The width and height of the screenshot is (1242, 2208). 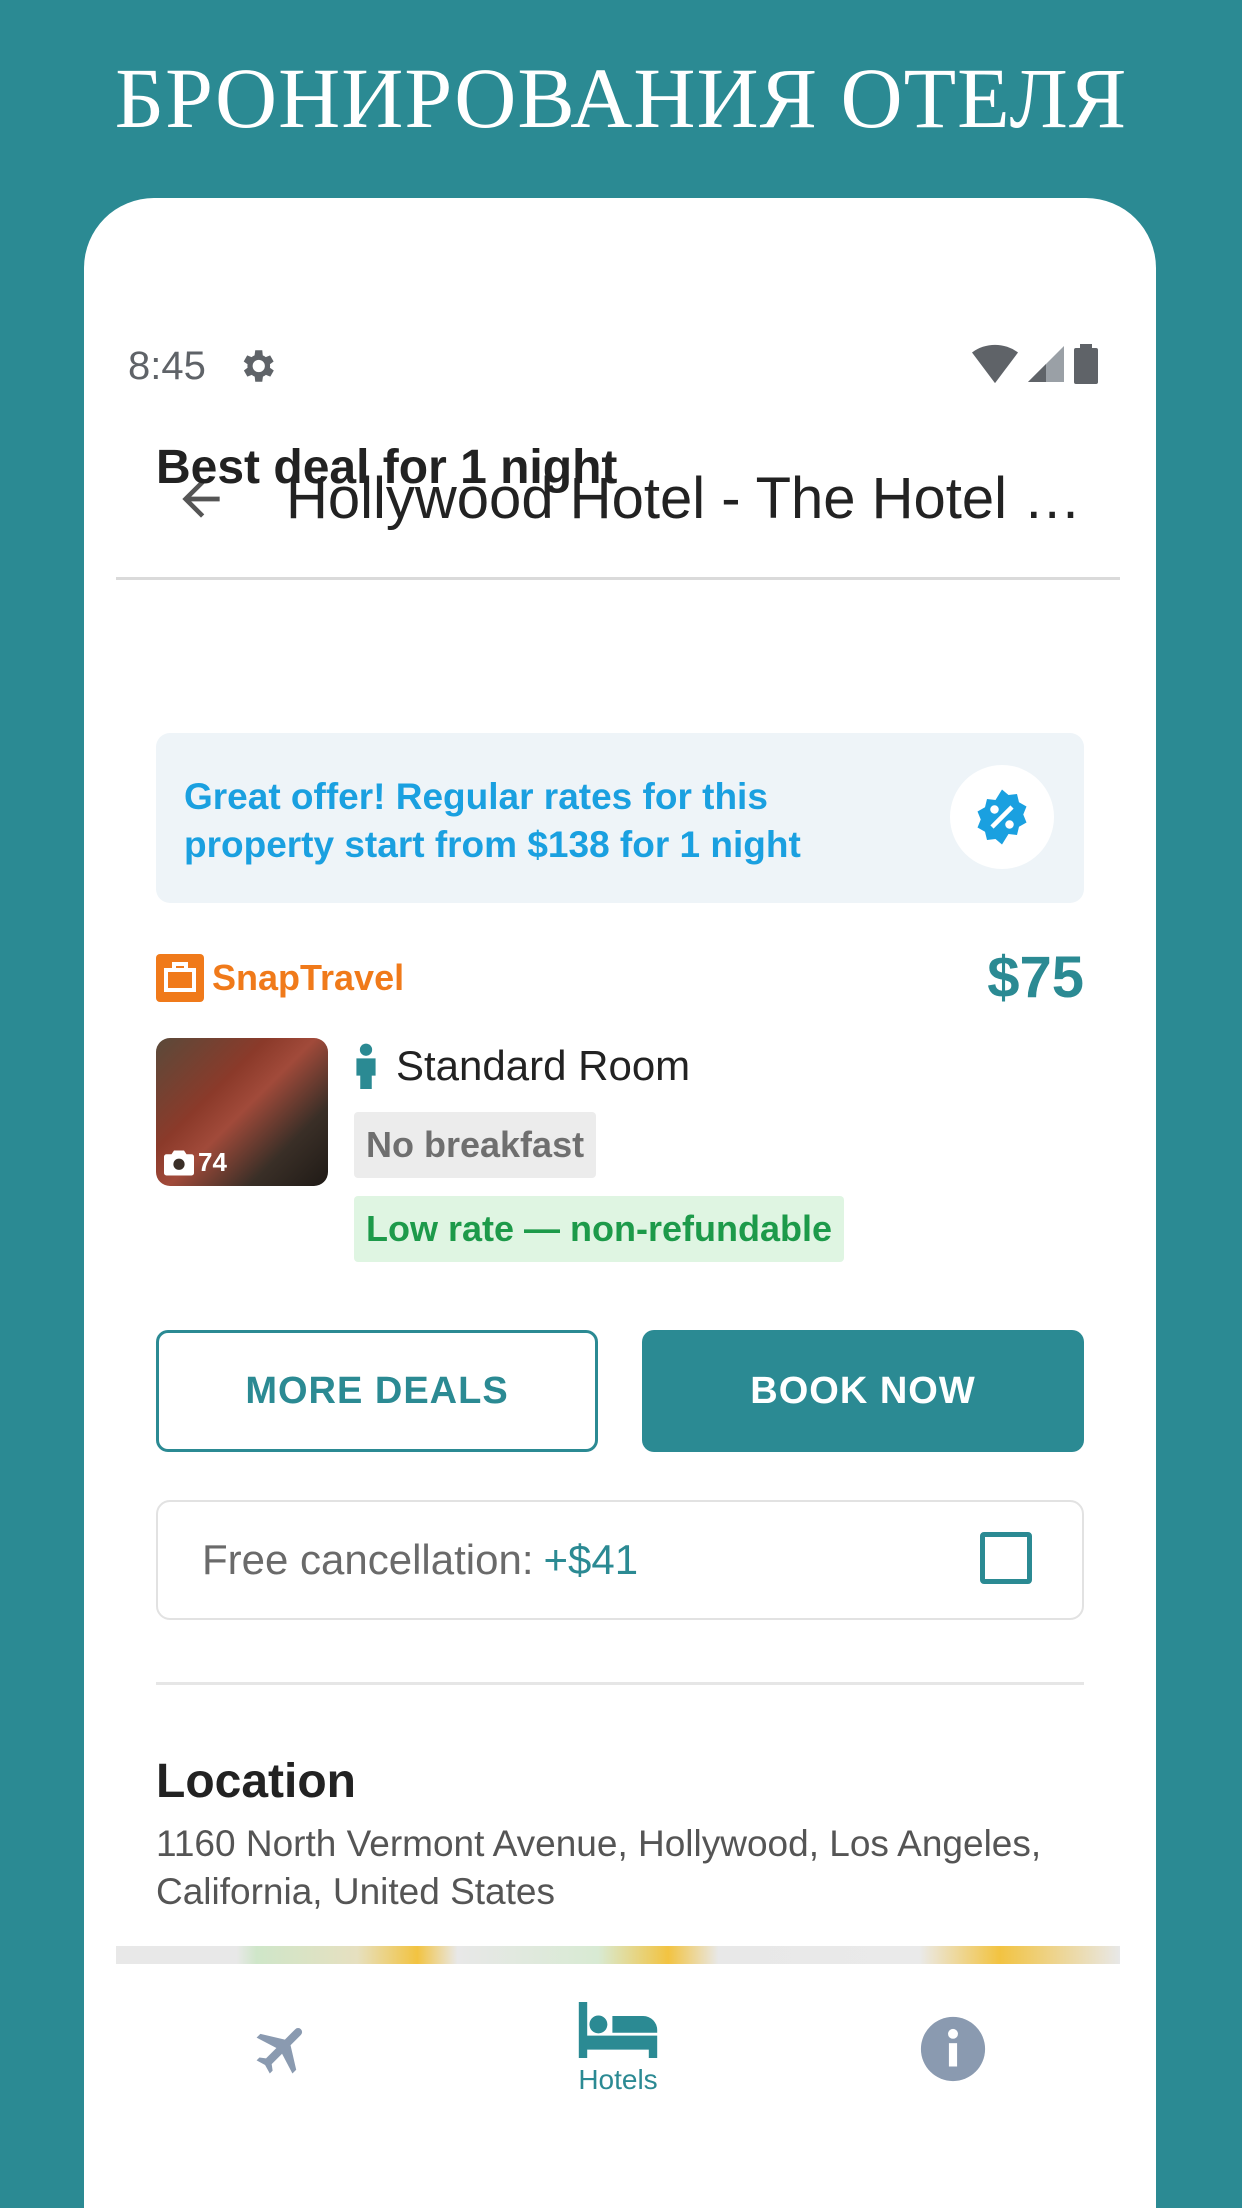 I want to click on info-icon, so click(x=952, y=2049).